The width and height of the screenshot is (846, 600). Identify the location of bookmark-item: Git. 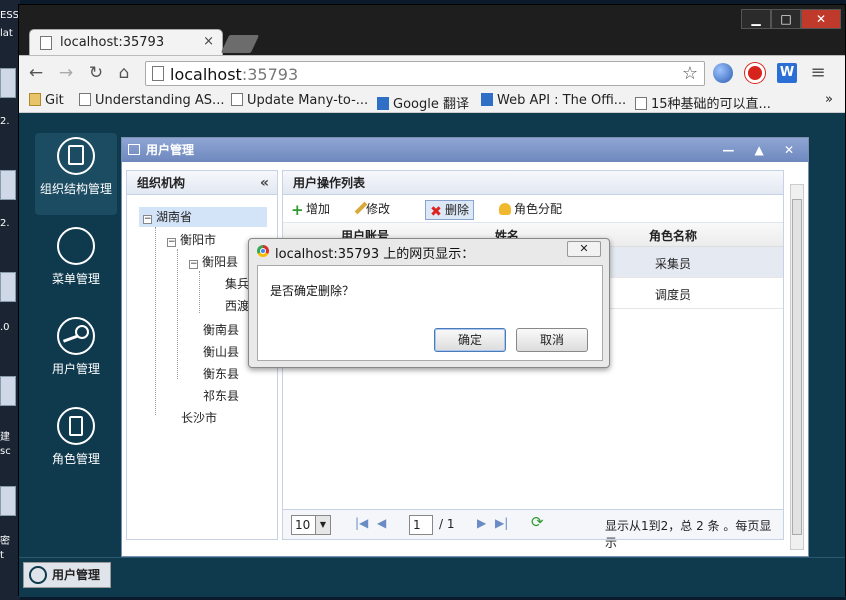
(46, 100).